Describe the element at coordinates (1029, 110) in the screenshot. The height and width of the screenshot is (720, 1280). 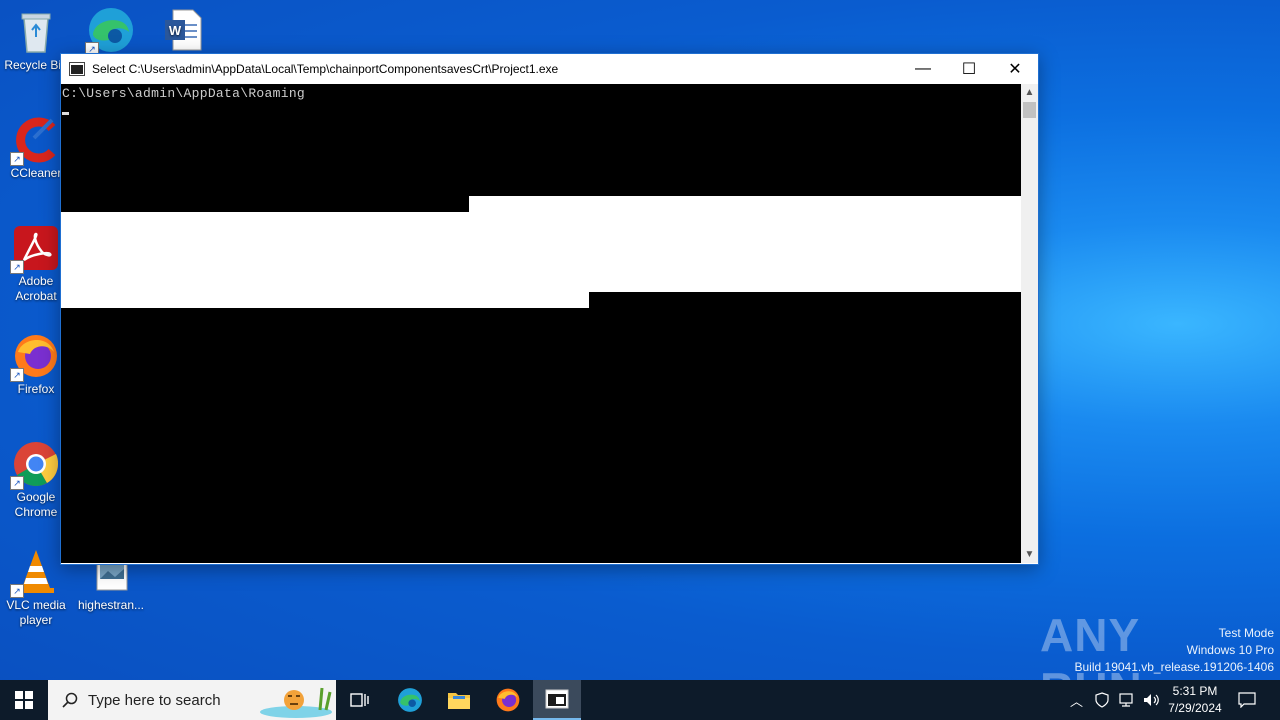
I see `scrollbar-thumb` at that location.